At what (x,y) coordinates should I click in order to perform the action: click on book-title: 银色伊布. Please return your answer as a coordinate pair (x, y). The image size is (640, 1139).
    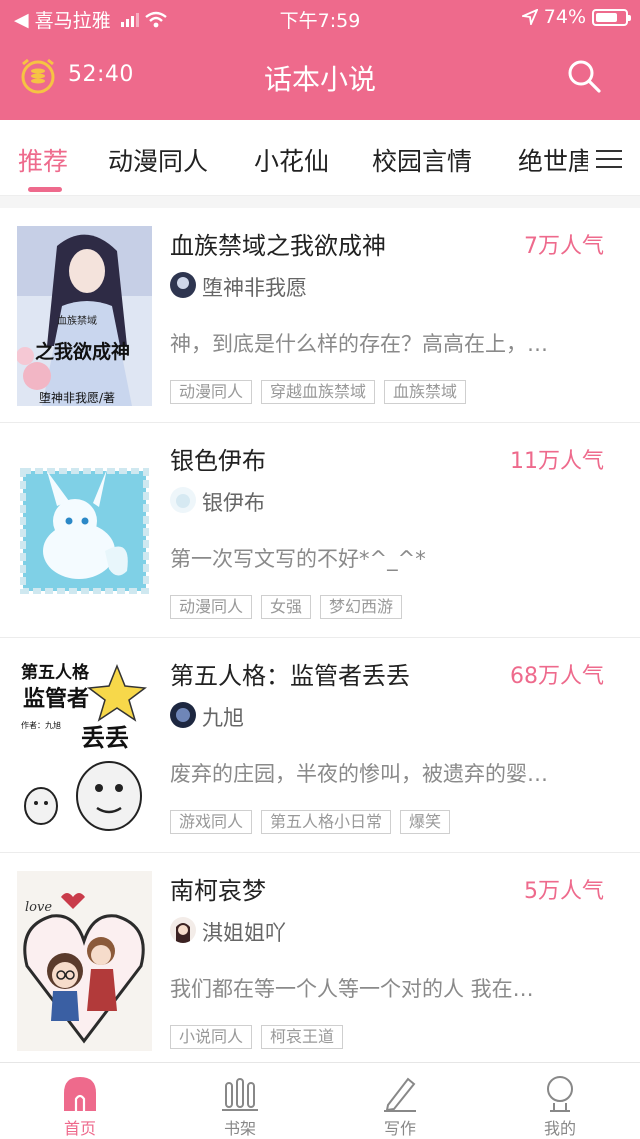
    Looking at the image, I should click on (218, 458).